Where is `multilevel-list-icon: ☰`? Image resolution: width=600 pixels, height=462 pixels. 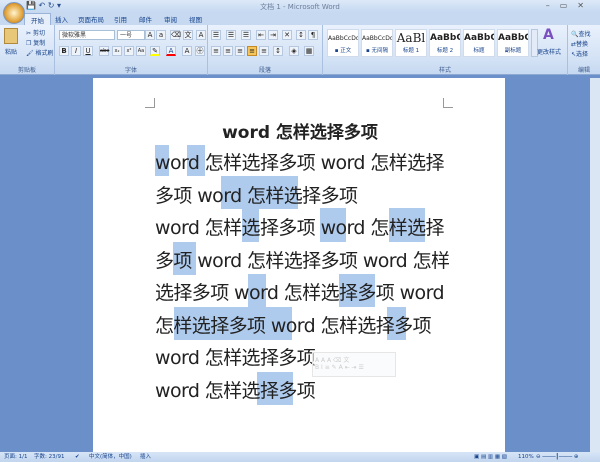
multilevel-list-icon: ☰ is located at coordinates (246, 35).